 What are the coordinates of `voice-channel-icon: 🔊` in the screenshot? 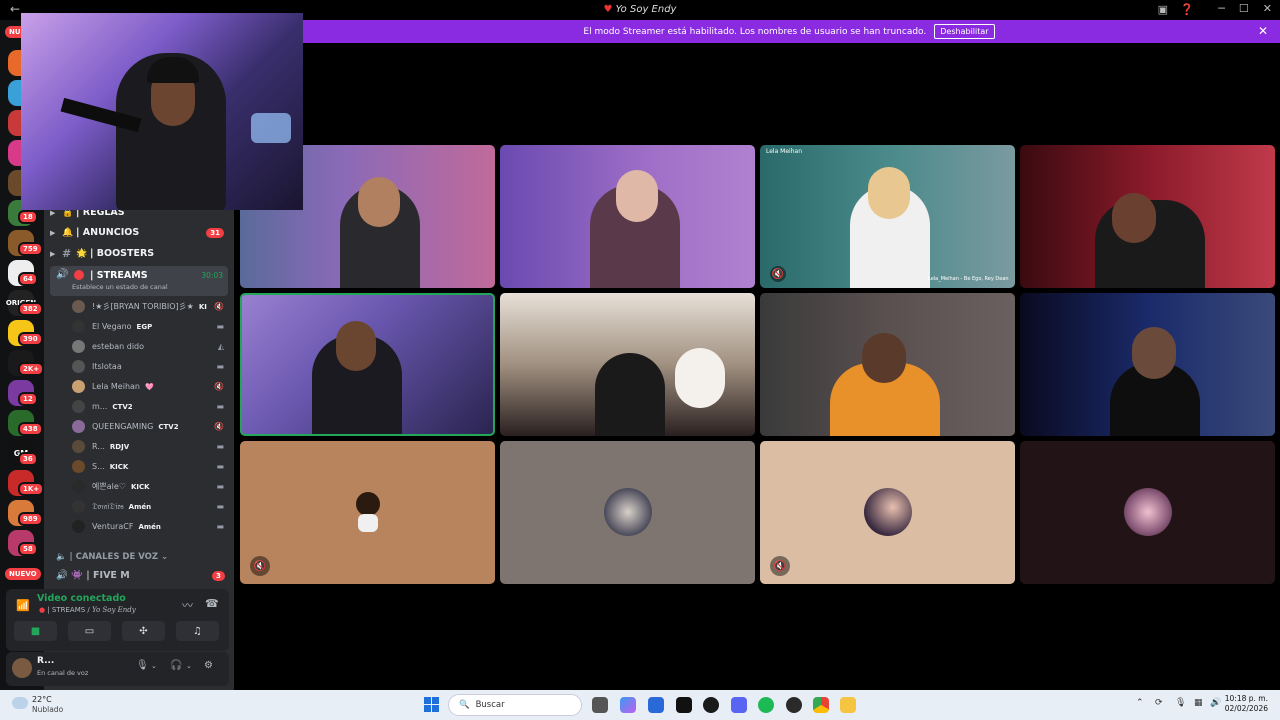 It's located at (62, 274).